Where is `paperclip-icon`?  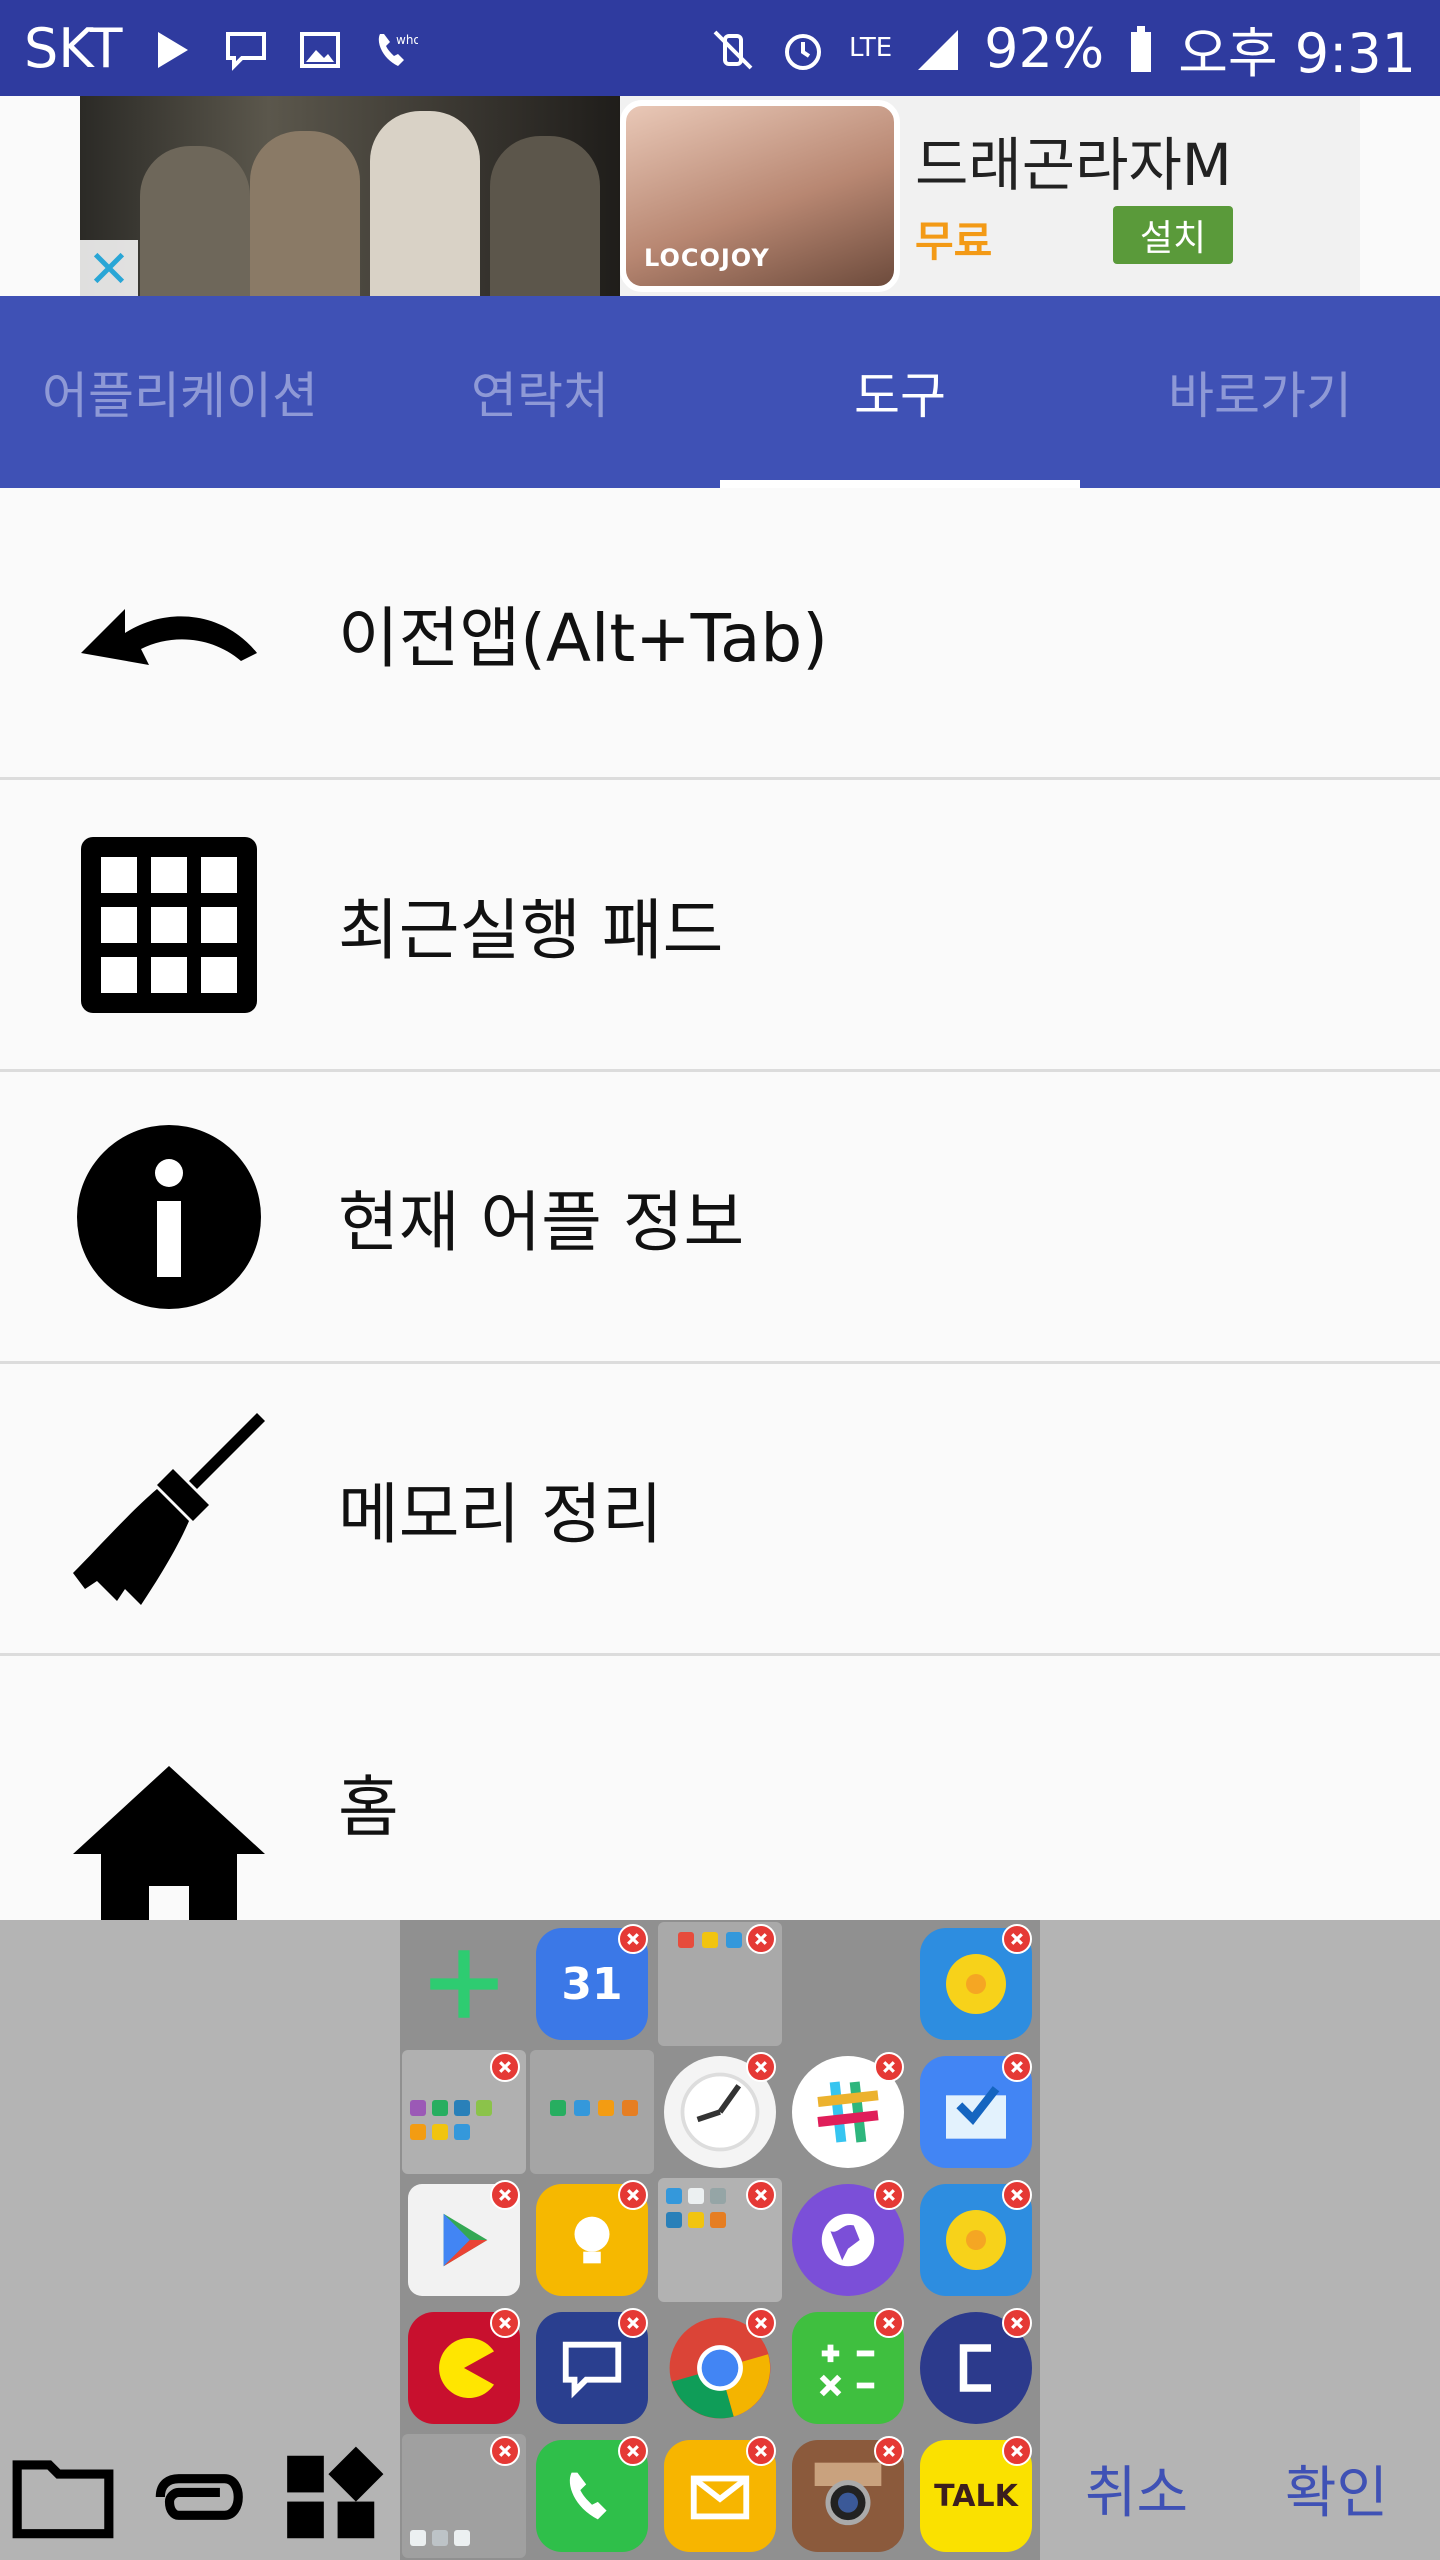
paperclip-icon is located at coordinates (199, 2497).